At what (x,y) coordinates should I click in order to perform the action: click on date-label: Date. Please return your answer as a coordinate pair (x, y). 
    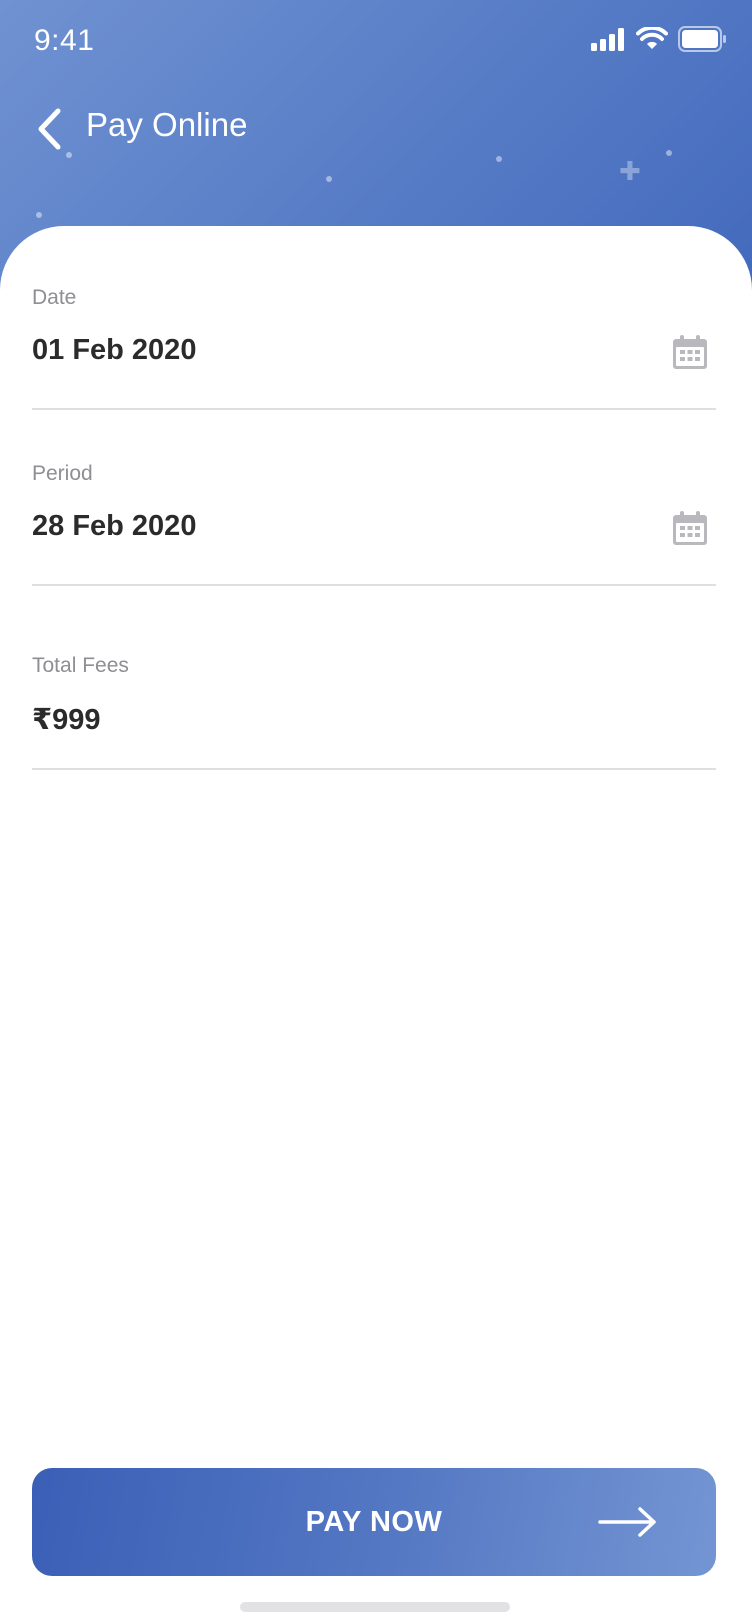
    Looking at the image, I should click on (54, 297).